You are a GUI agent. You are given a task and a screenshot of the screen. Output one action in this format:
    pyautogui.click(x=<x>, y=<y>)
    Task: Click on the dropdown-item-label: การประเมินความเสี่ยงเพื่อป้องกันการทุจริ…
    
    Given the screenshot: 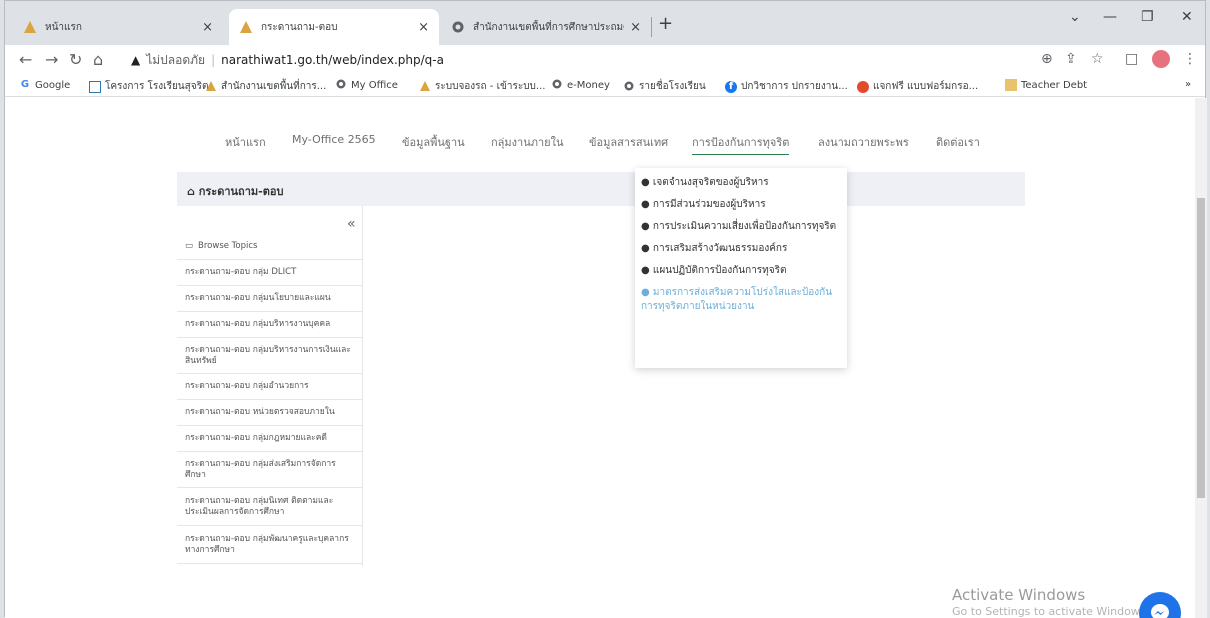 What is the action you would take?
    pyautogui.click(x=744, y=226)
    